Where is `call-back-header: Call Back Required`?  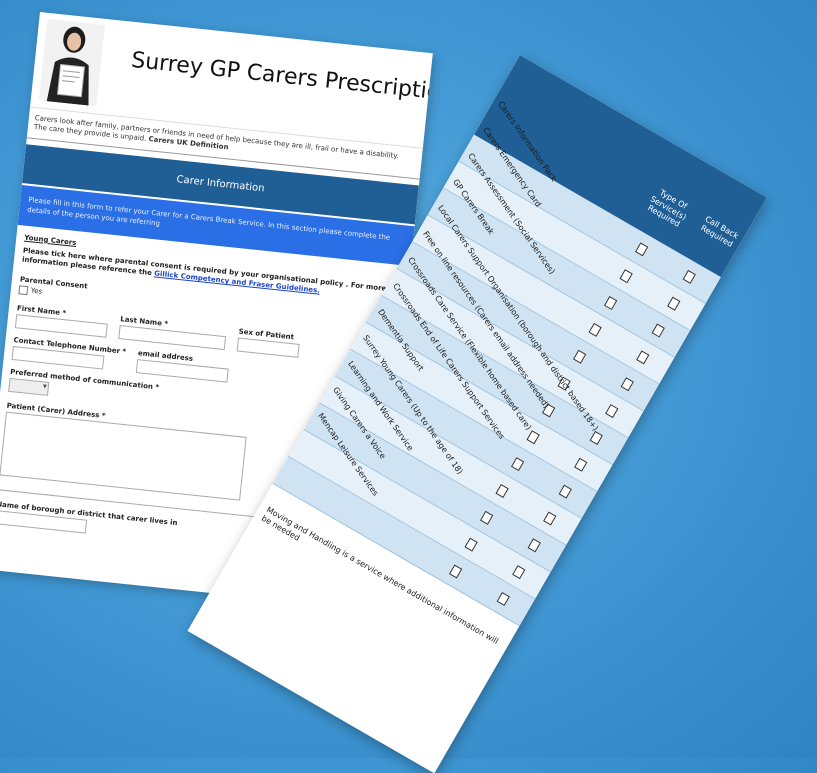
call-back-header: Call Back Required is located at coordinates (720, 231).